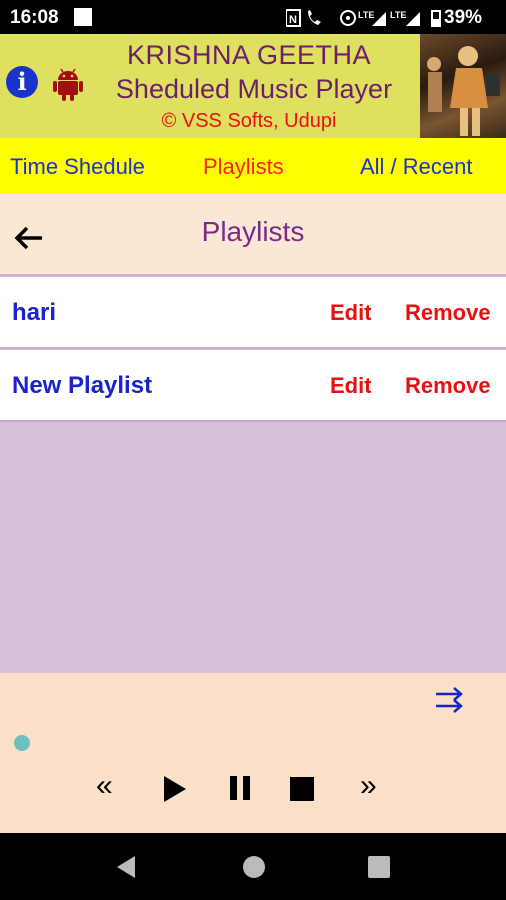  I want to click on android-icon, so click(68, 85).